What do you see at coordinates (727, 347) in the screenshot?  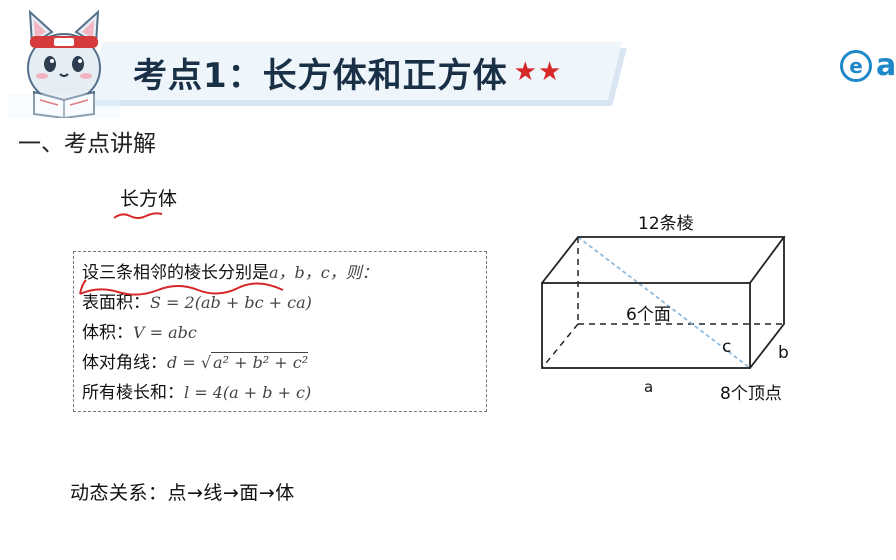 I see `diagonal-label-c: c` at bounding box center [727, 347].